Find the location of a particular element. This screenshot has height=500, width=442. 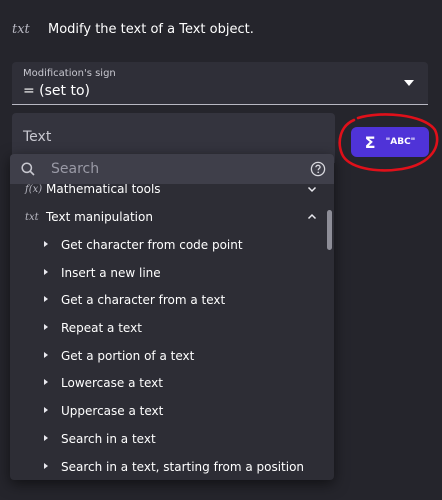

list-scrollbar is located at coordinates (329, 230).